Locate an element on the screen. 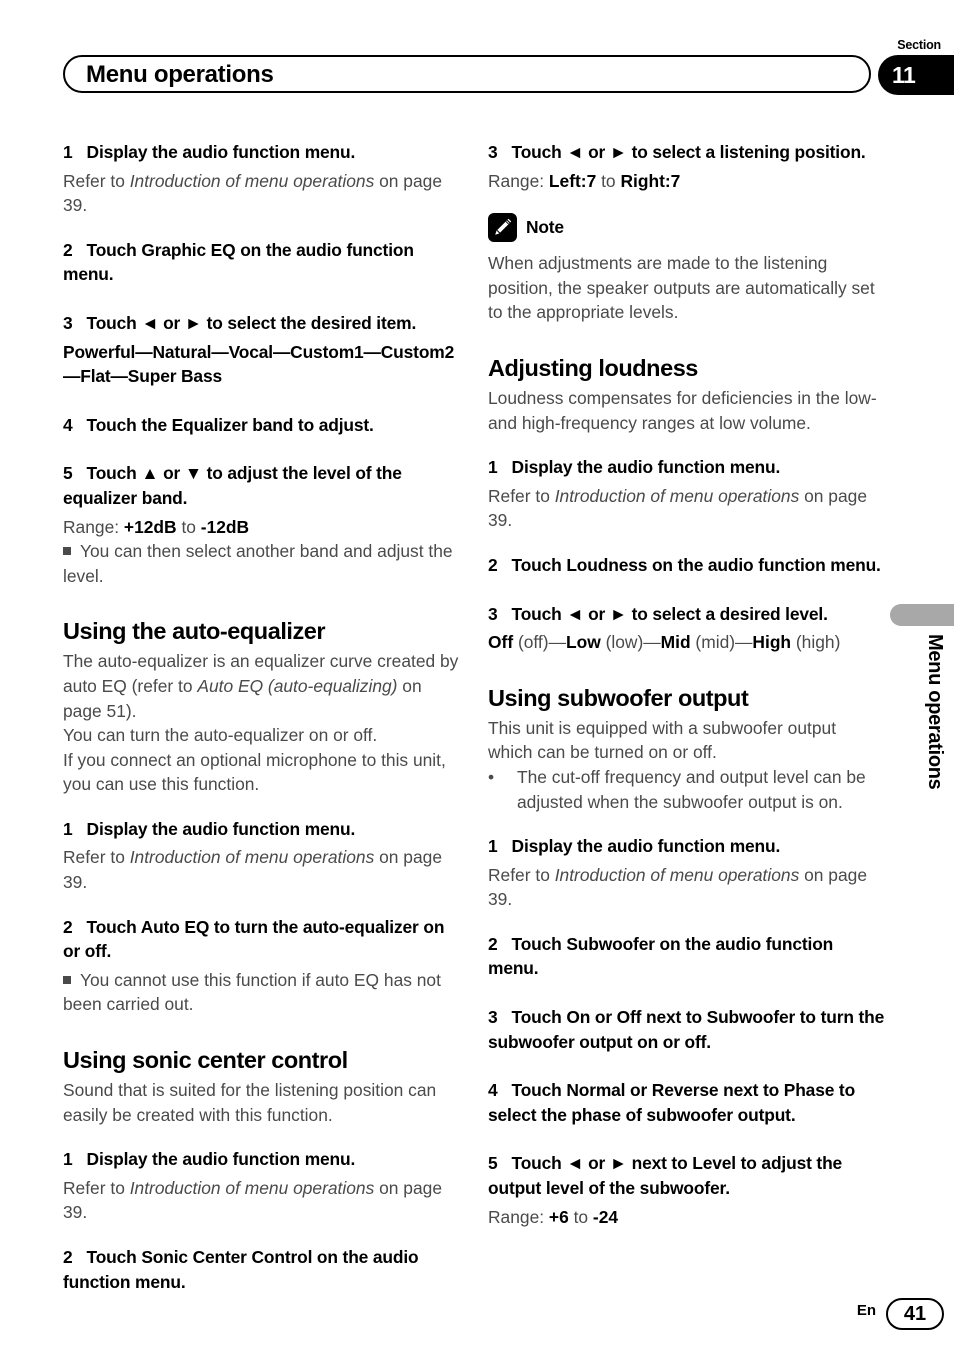 The width and height of the screenshot is (954, 1352). heading-using-sonic-center-control: Using sonic center control is located at coordinates (205, 1060).